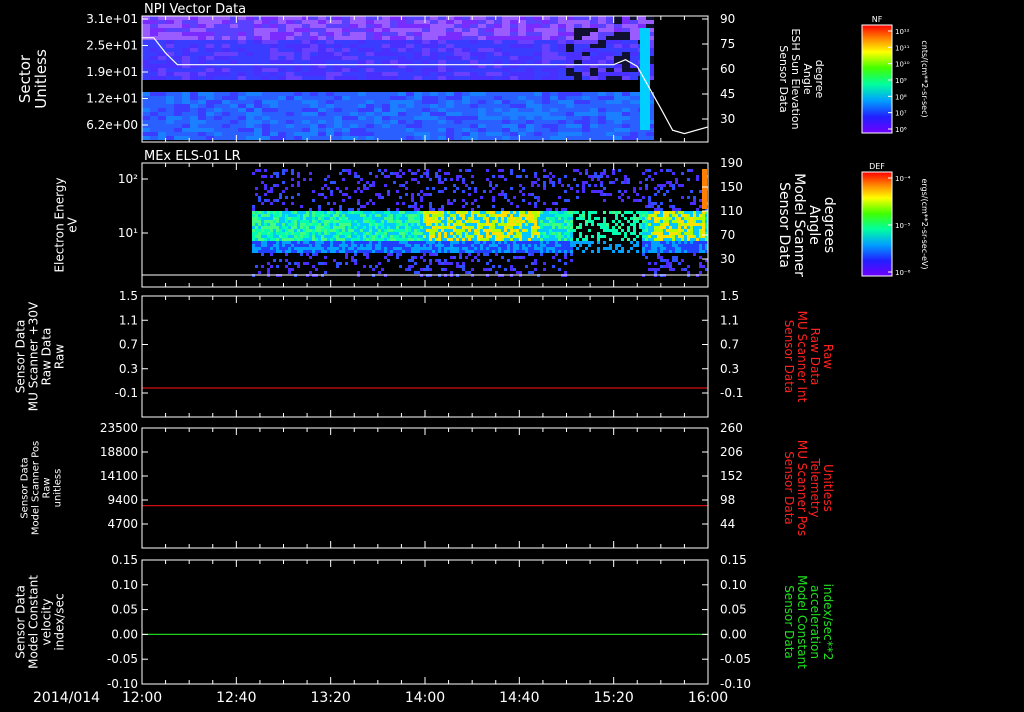  I want to click on y-axis-label-left: Raw Data, so click(47, 357).